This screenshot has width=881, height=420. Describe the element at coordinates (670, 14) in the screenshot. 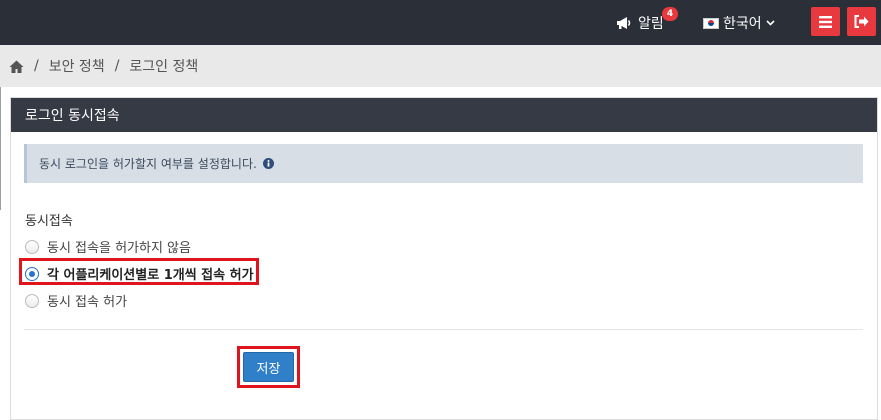

I see `notification-count-badge: 4` at that location.